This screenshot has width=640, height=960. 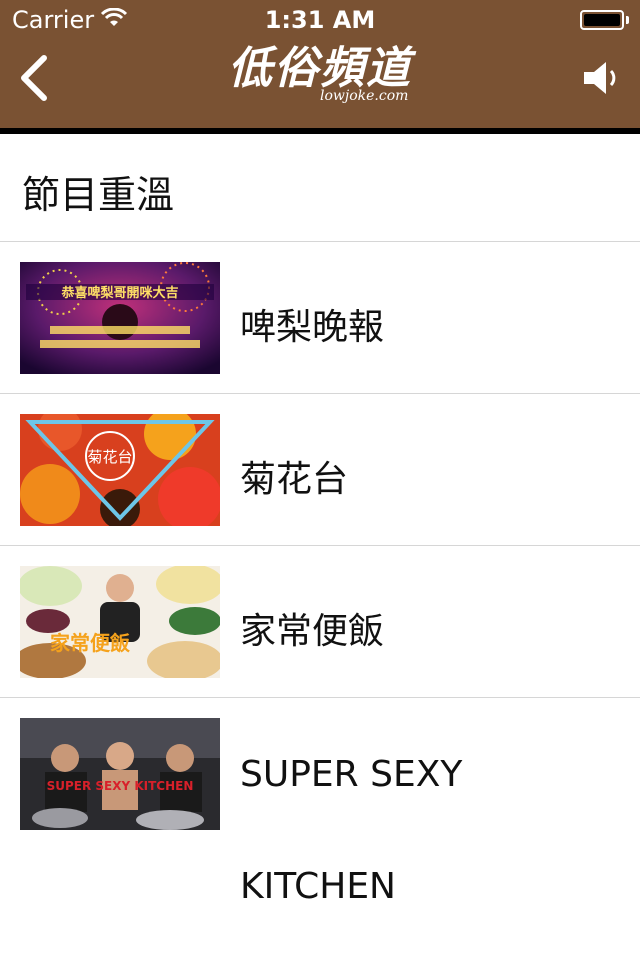 What do you see at coordinates (602, 20) in the screenshot?
I see `battery-icon` at bounding box center [602, 20].